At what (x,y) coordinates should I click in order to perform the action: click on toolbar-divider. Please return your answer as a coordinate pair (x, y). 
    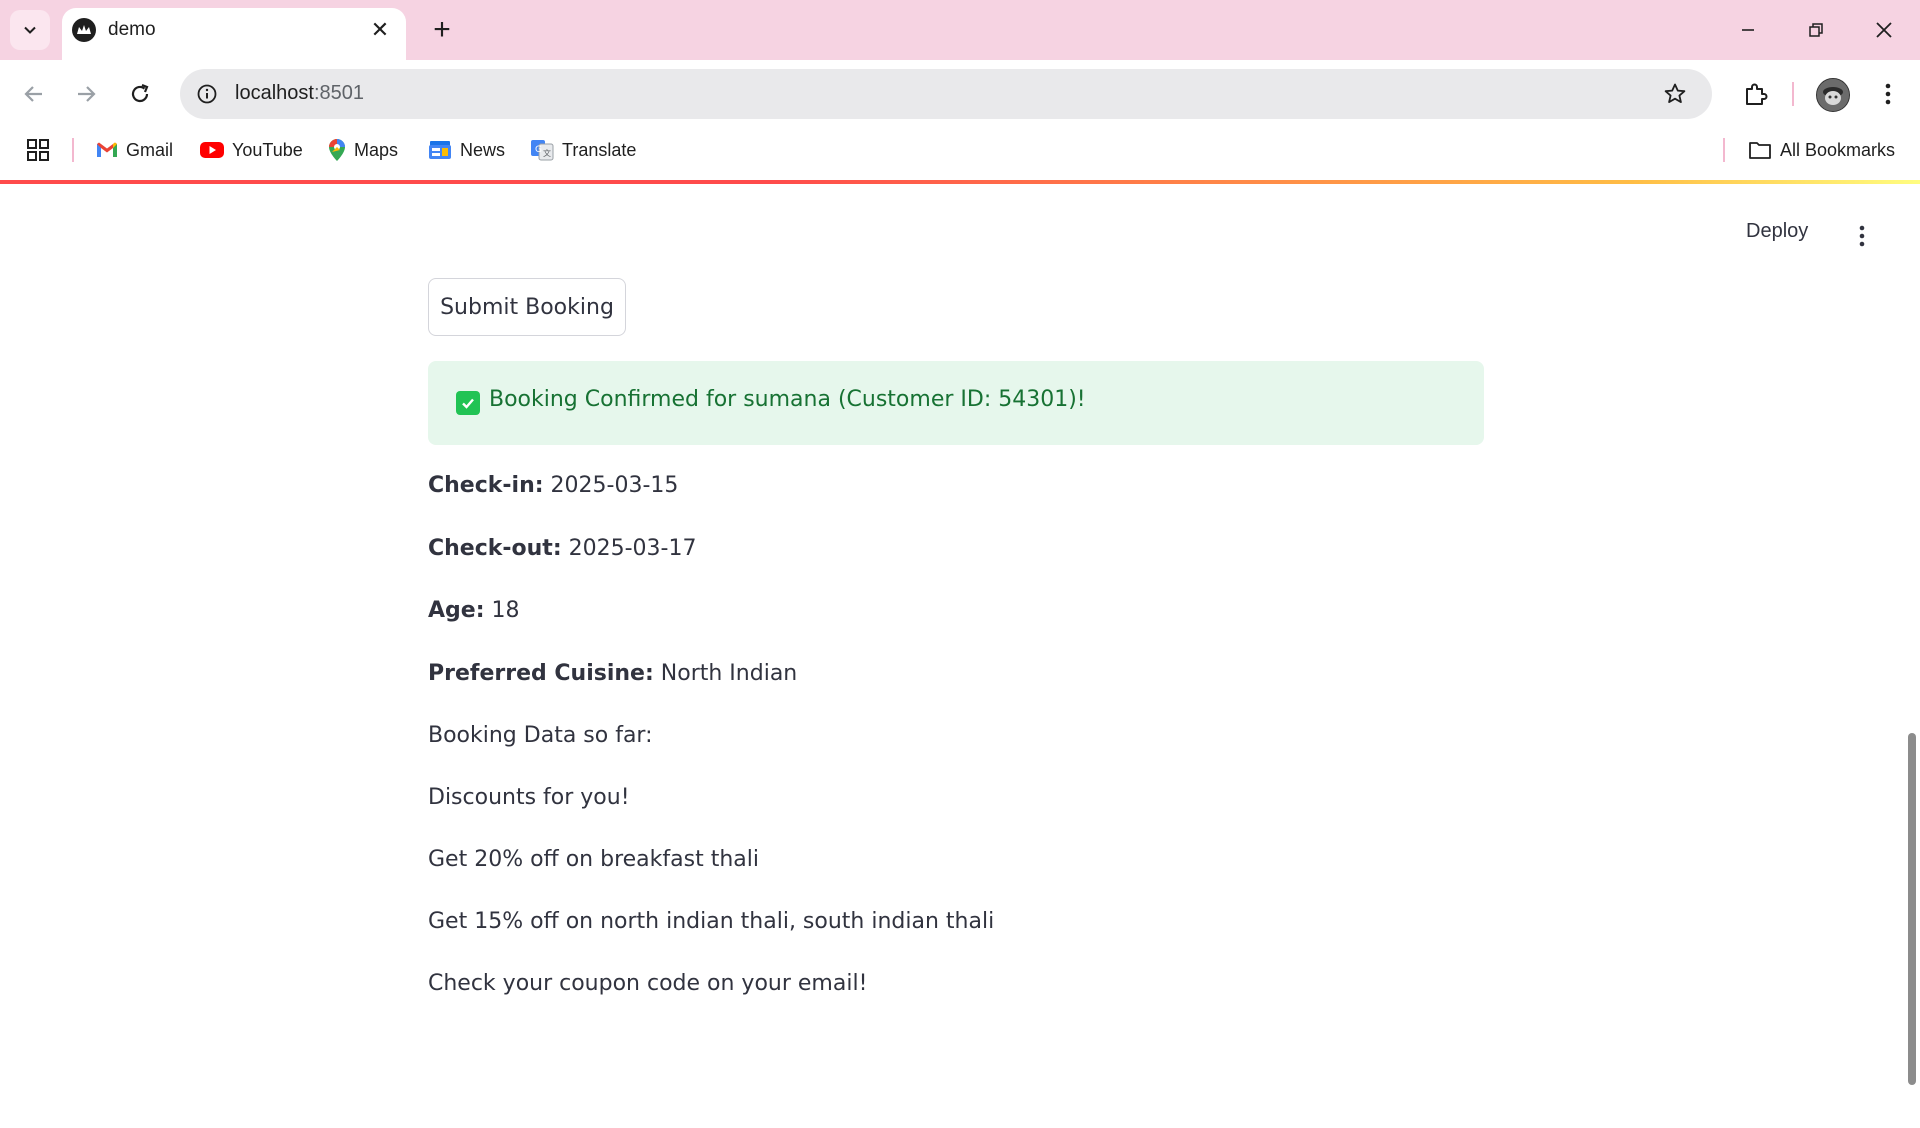
    Looking at the image, I should click on (1793, 94).